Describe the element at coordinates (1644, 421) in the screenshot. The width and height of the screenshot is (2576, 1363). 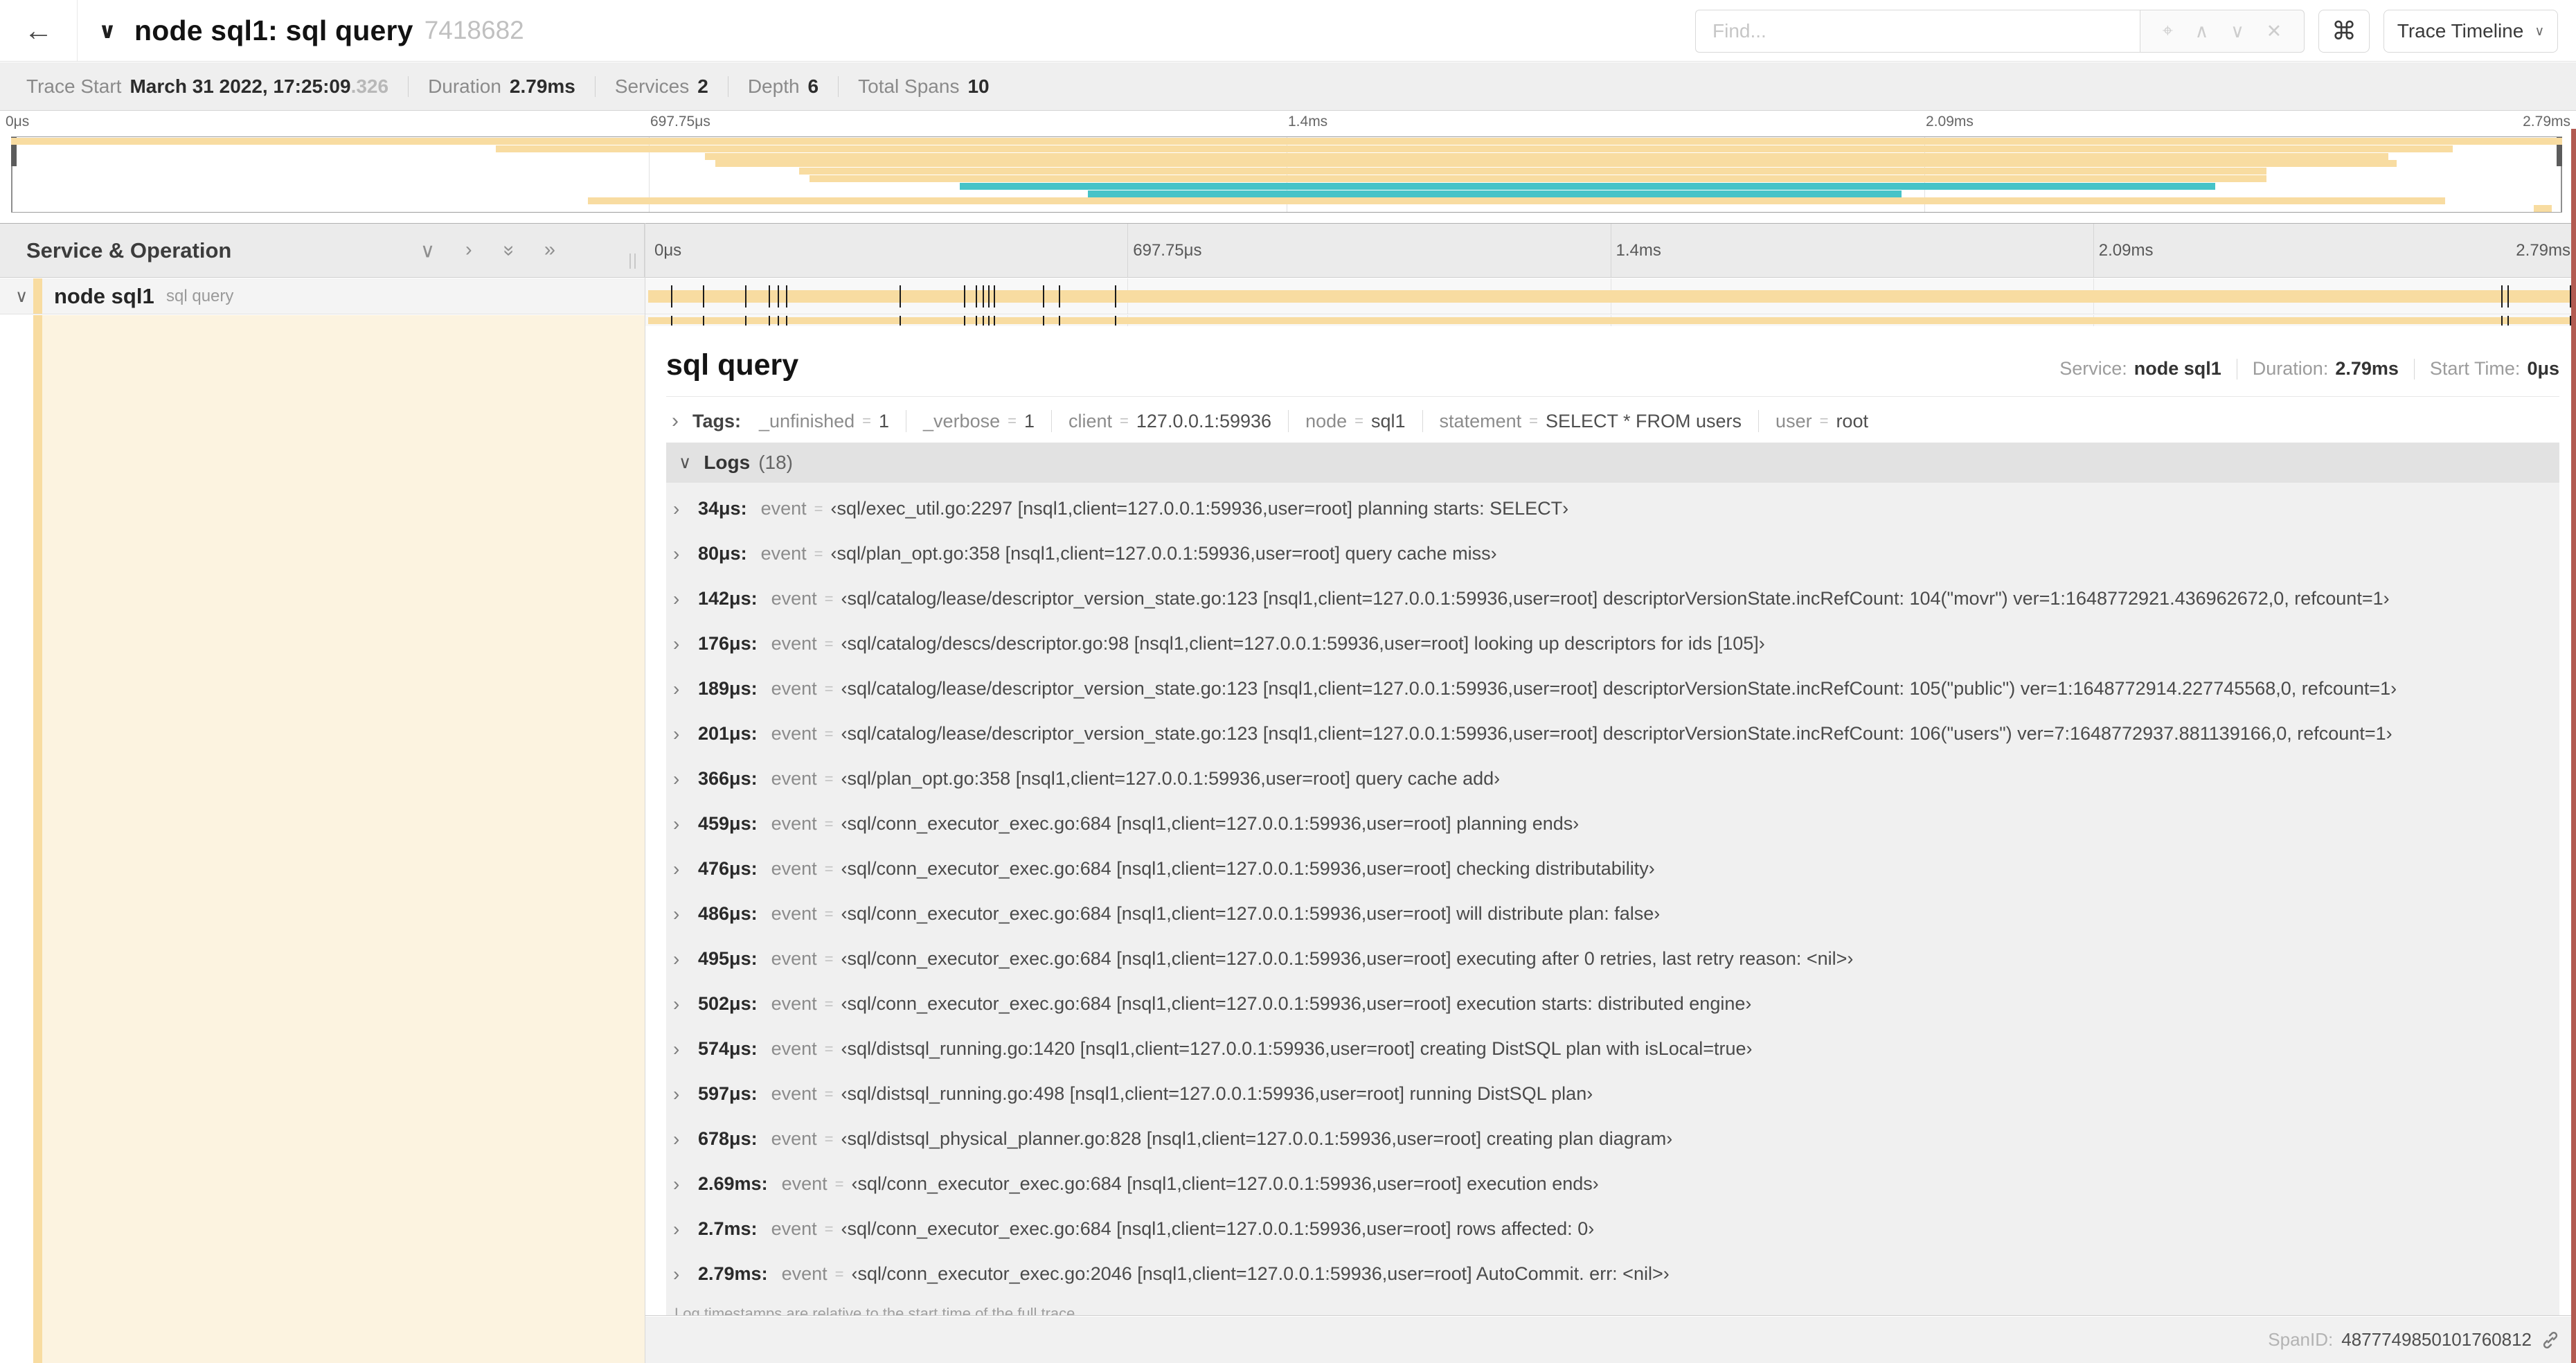
I see `tag-value: SELECT * FROM users` at that location.